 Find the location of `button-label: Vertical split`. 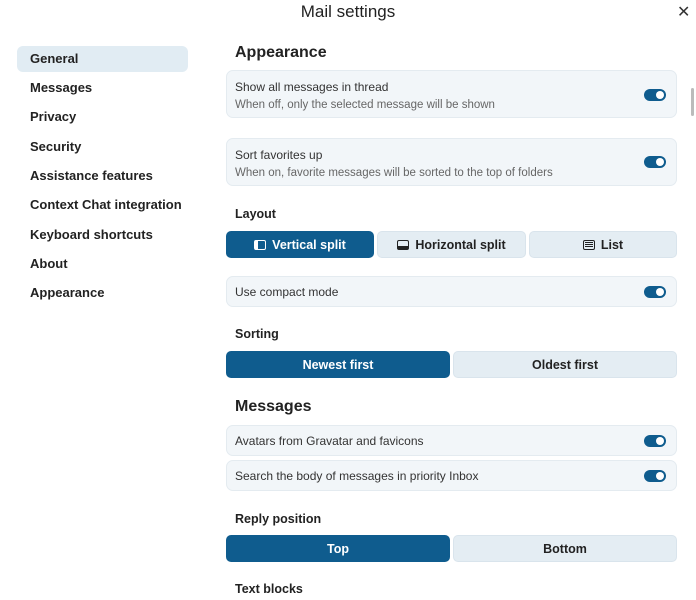

button-label: Vertical split is located at coordinates (309, 244).